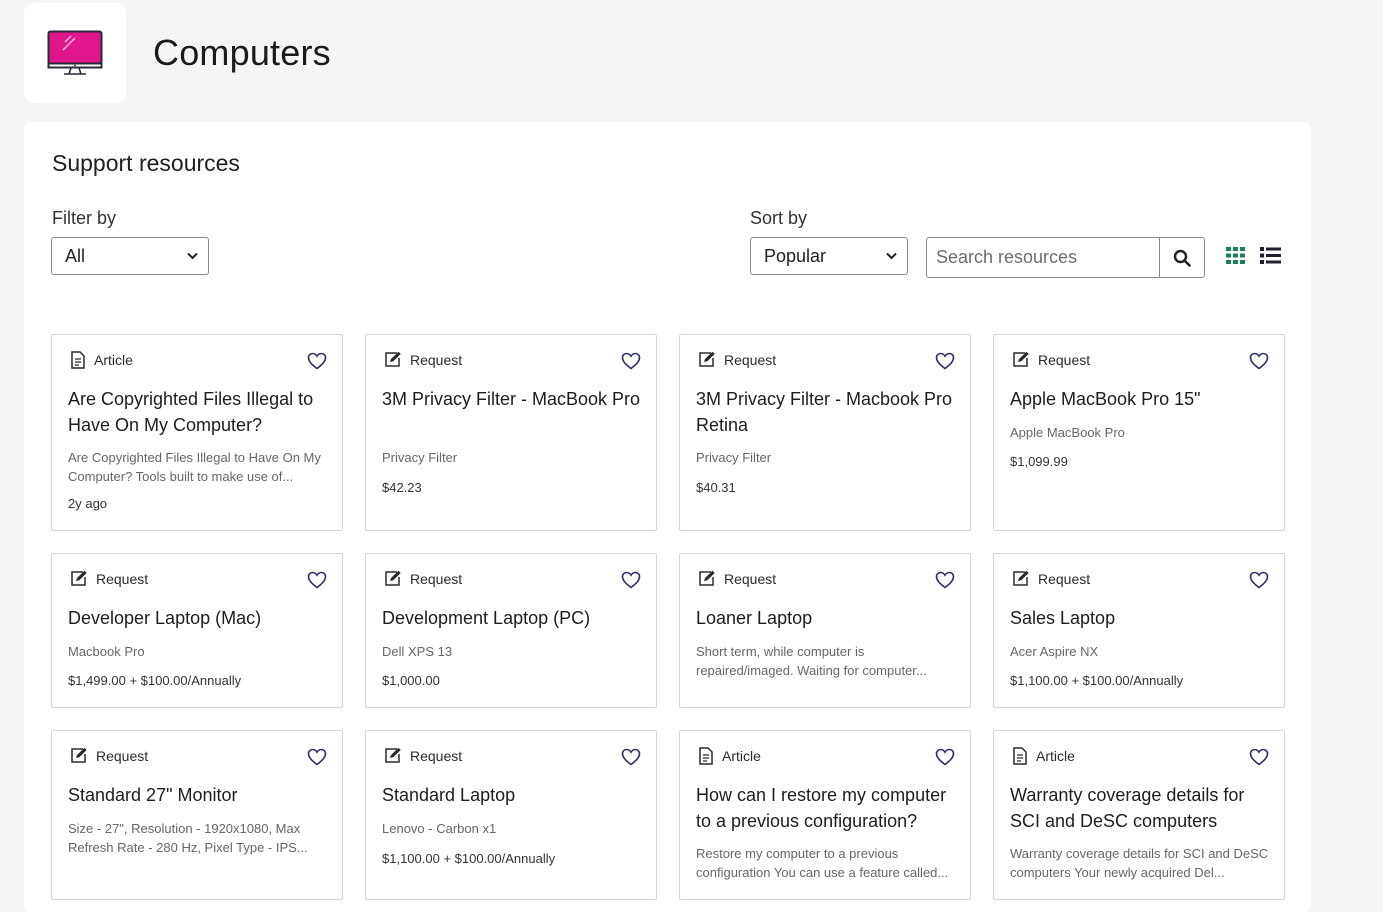  Describe the element at coordinates (165, 618) in the screenshot. I see `card-title: Developer Laptop (Mac)` at that location.